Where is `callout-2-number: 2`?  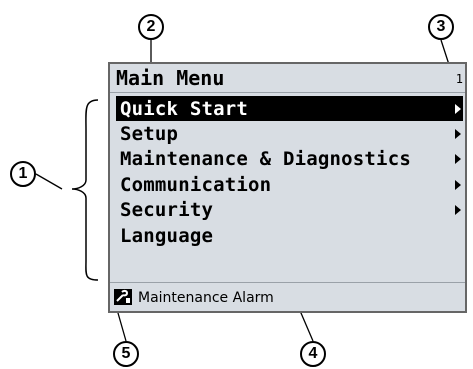
callout-2-number: 2 is located at coordinates (151, 26).